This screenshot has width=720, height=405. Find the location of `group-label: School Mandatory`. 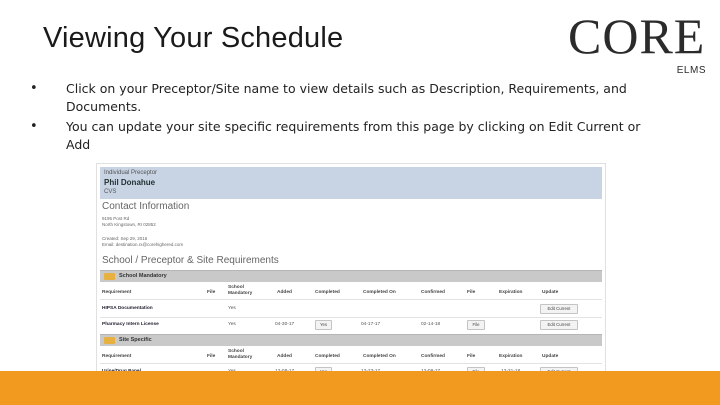

group-label: School Mandatory is located at coordinates (143, 276).